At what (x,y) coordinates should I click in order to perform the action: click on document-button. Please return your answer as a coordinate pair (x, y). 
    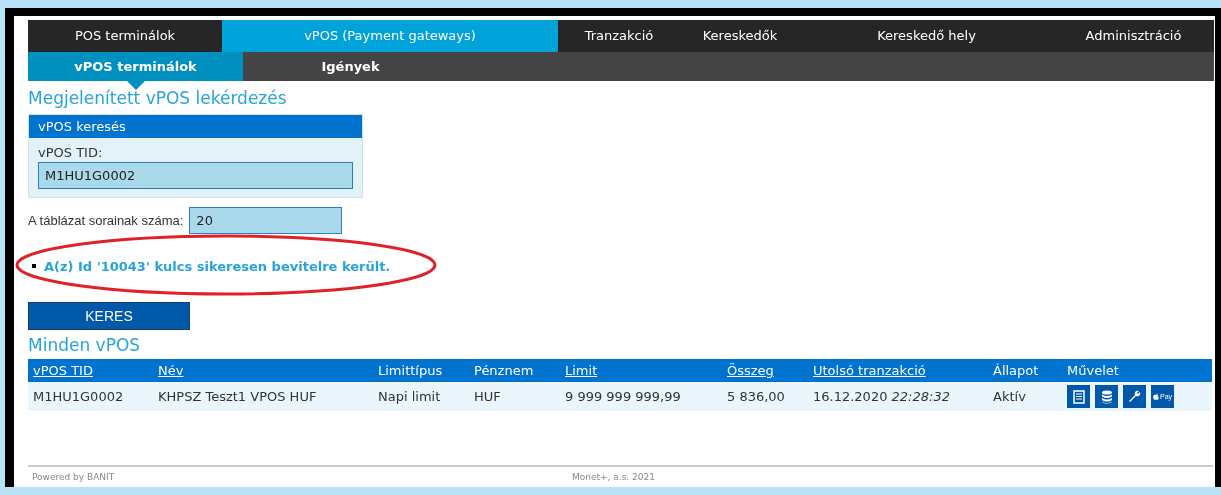
    Looking at the image, I should click on (1078, 396).